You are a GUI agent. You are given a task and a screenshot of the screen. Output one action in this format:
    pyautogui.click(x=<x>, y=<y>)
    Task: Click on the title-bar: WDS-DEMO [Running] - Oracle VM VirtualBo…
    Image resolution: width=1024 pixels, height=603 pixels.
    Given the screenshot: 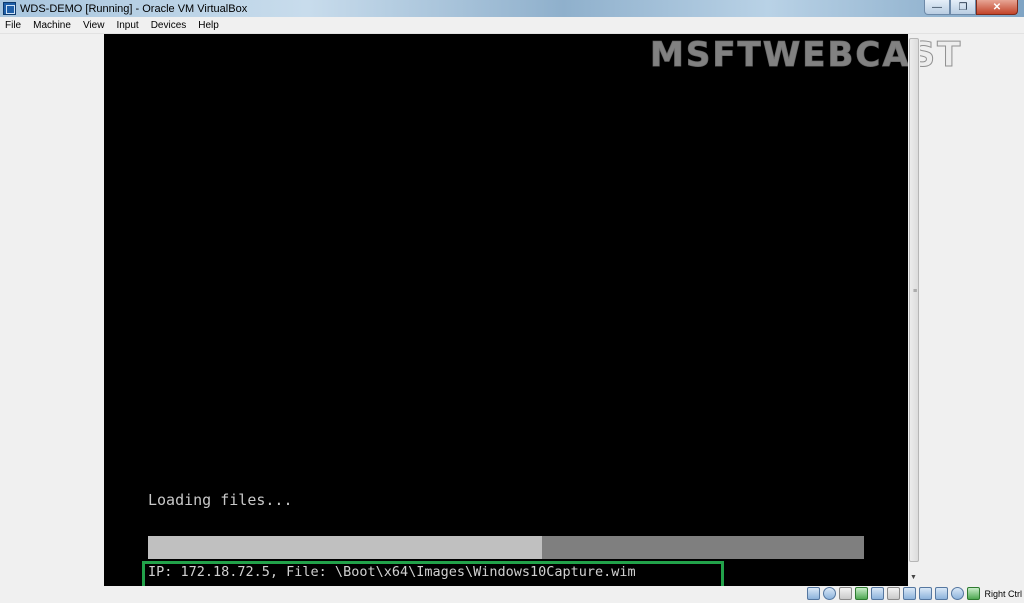 What is the action you would take?
    pyautogui.click(x=512, y=8)
    